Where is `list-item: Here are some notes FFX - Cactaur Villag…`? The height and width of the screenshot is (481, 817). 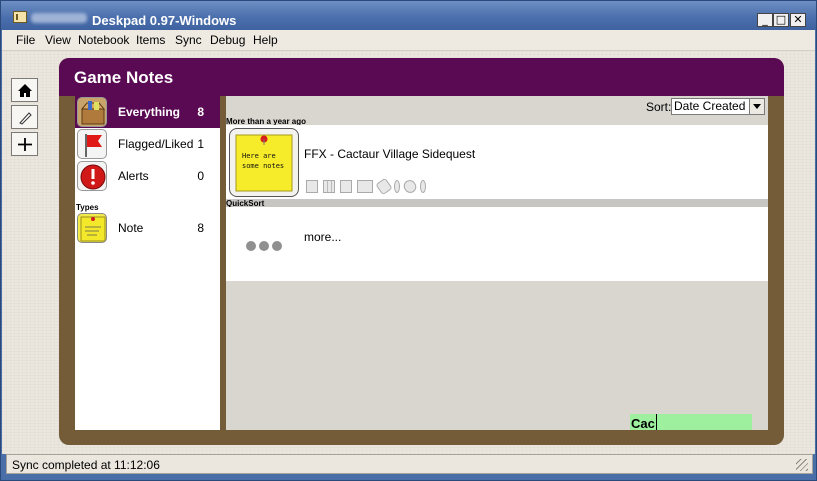
list-item: Here are some notes FFX - Cactaur Villag… is located at coordinates (497, 162).